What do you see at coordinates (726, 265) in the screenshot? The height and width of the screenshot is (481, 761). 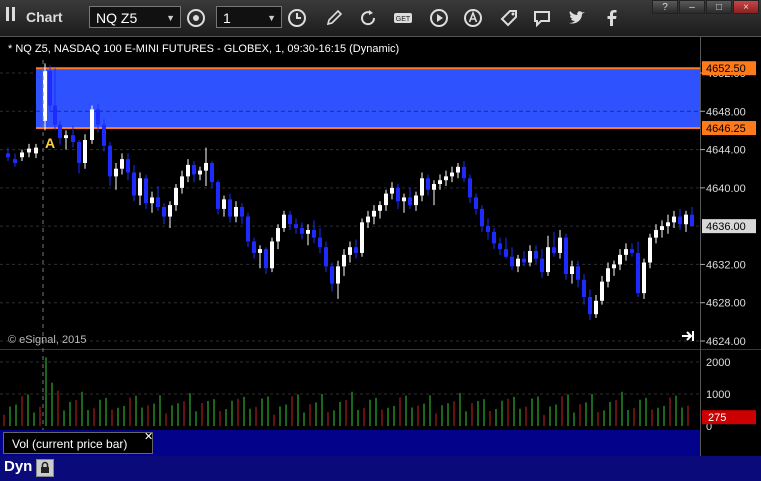 I see `price-tick-label: 4632.00` at bounding box center [726, 265].